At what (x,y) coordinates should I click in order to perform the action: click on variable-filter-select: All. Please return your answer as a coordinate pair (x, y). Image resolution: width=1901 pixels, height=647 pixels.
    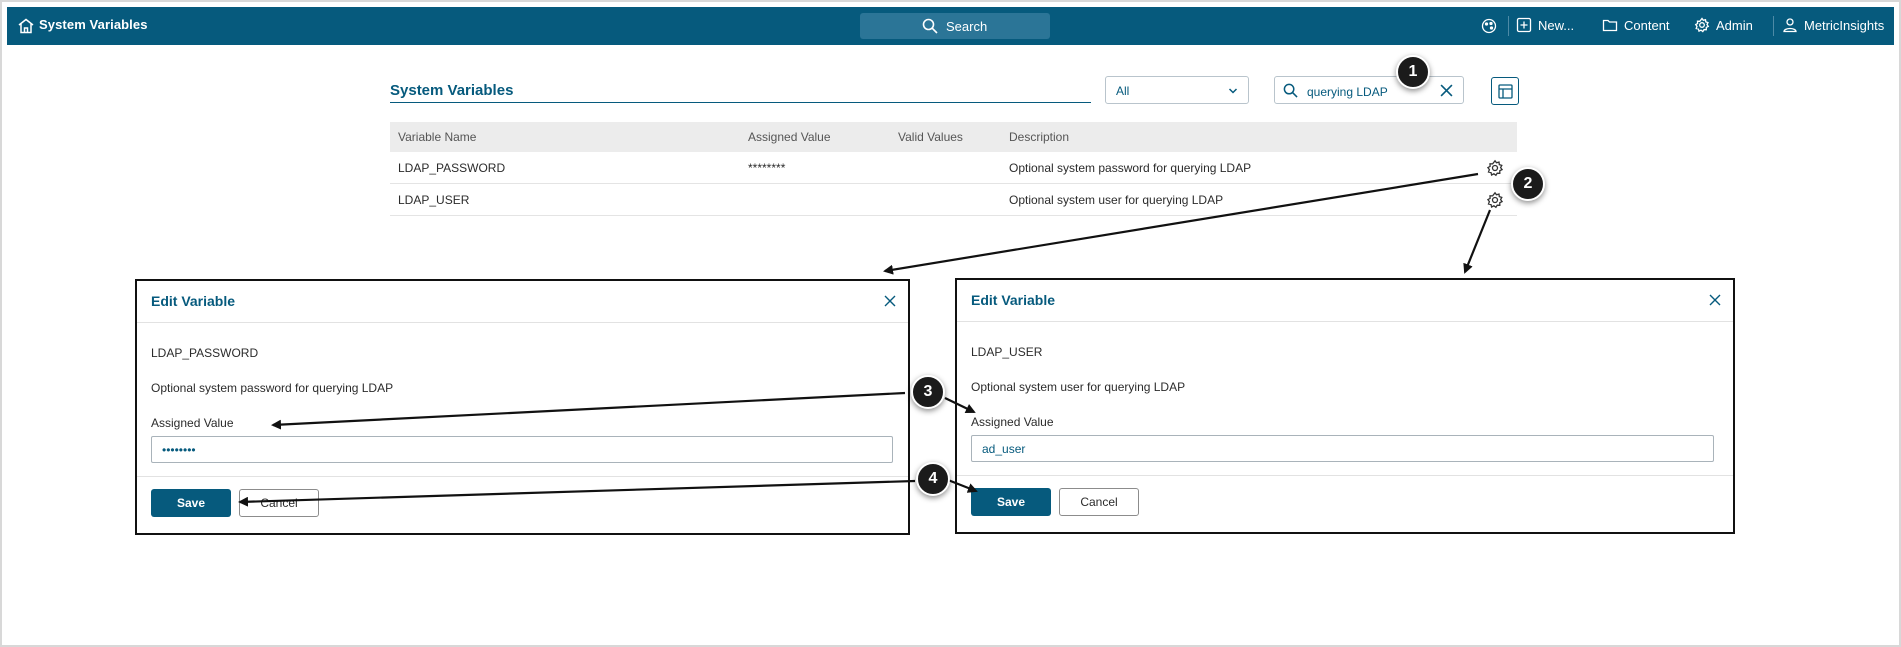
    Looking at the image, I should click on (1177, 90).